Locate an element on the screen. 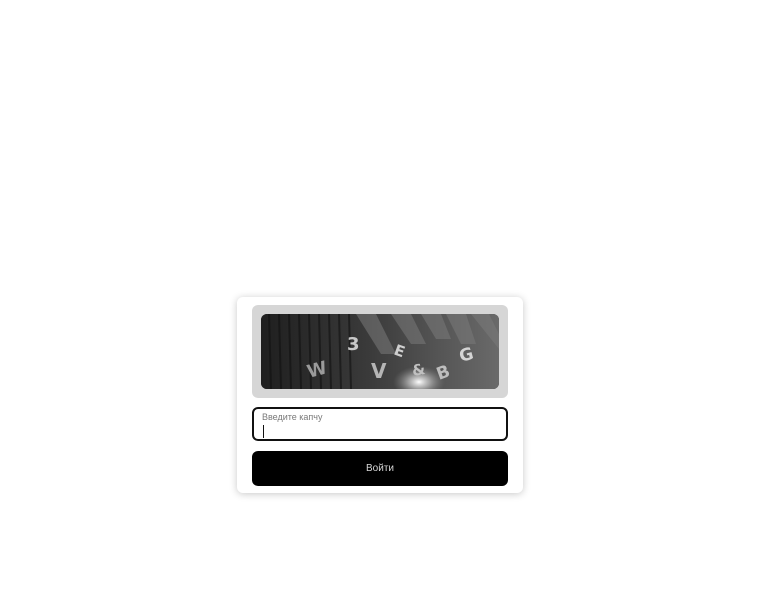  captcha-card: W 3 V E & B G Введите капчу Войти is located at coordinates (380, 395).